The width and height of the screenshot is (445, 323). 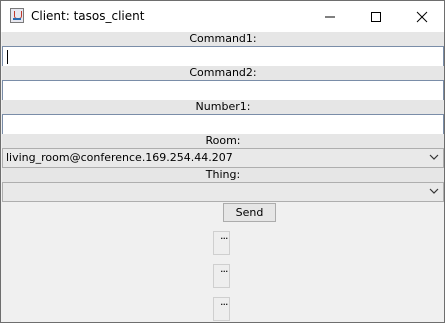 I want to click on room-select: living_room@conference.169.254.44.207, so click(x=223, y=158).